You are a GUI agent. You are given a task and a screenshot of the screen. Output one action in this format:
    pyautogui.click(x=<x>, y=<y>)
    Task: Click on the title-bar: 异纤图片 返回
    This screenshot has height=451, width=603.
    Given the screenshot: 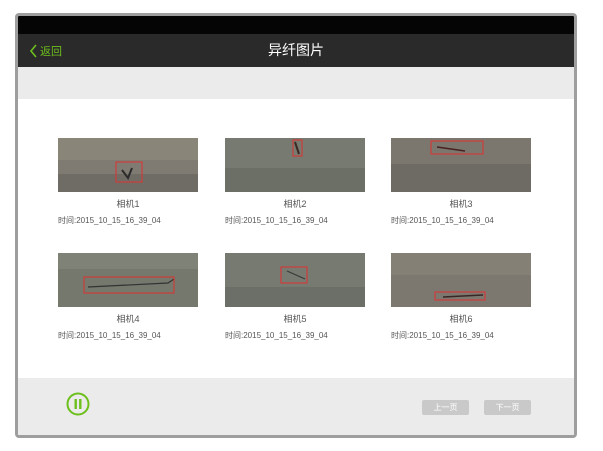 What is the action you would take?
    pyautogui.click(x=296, y=50)
    